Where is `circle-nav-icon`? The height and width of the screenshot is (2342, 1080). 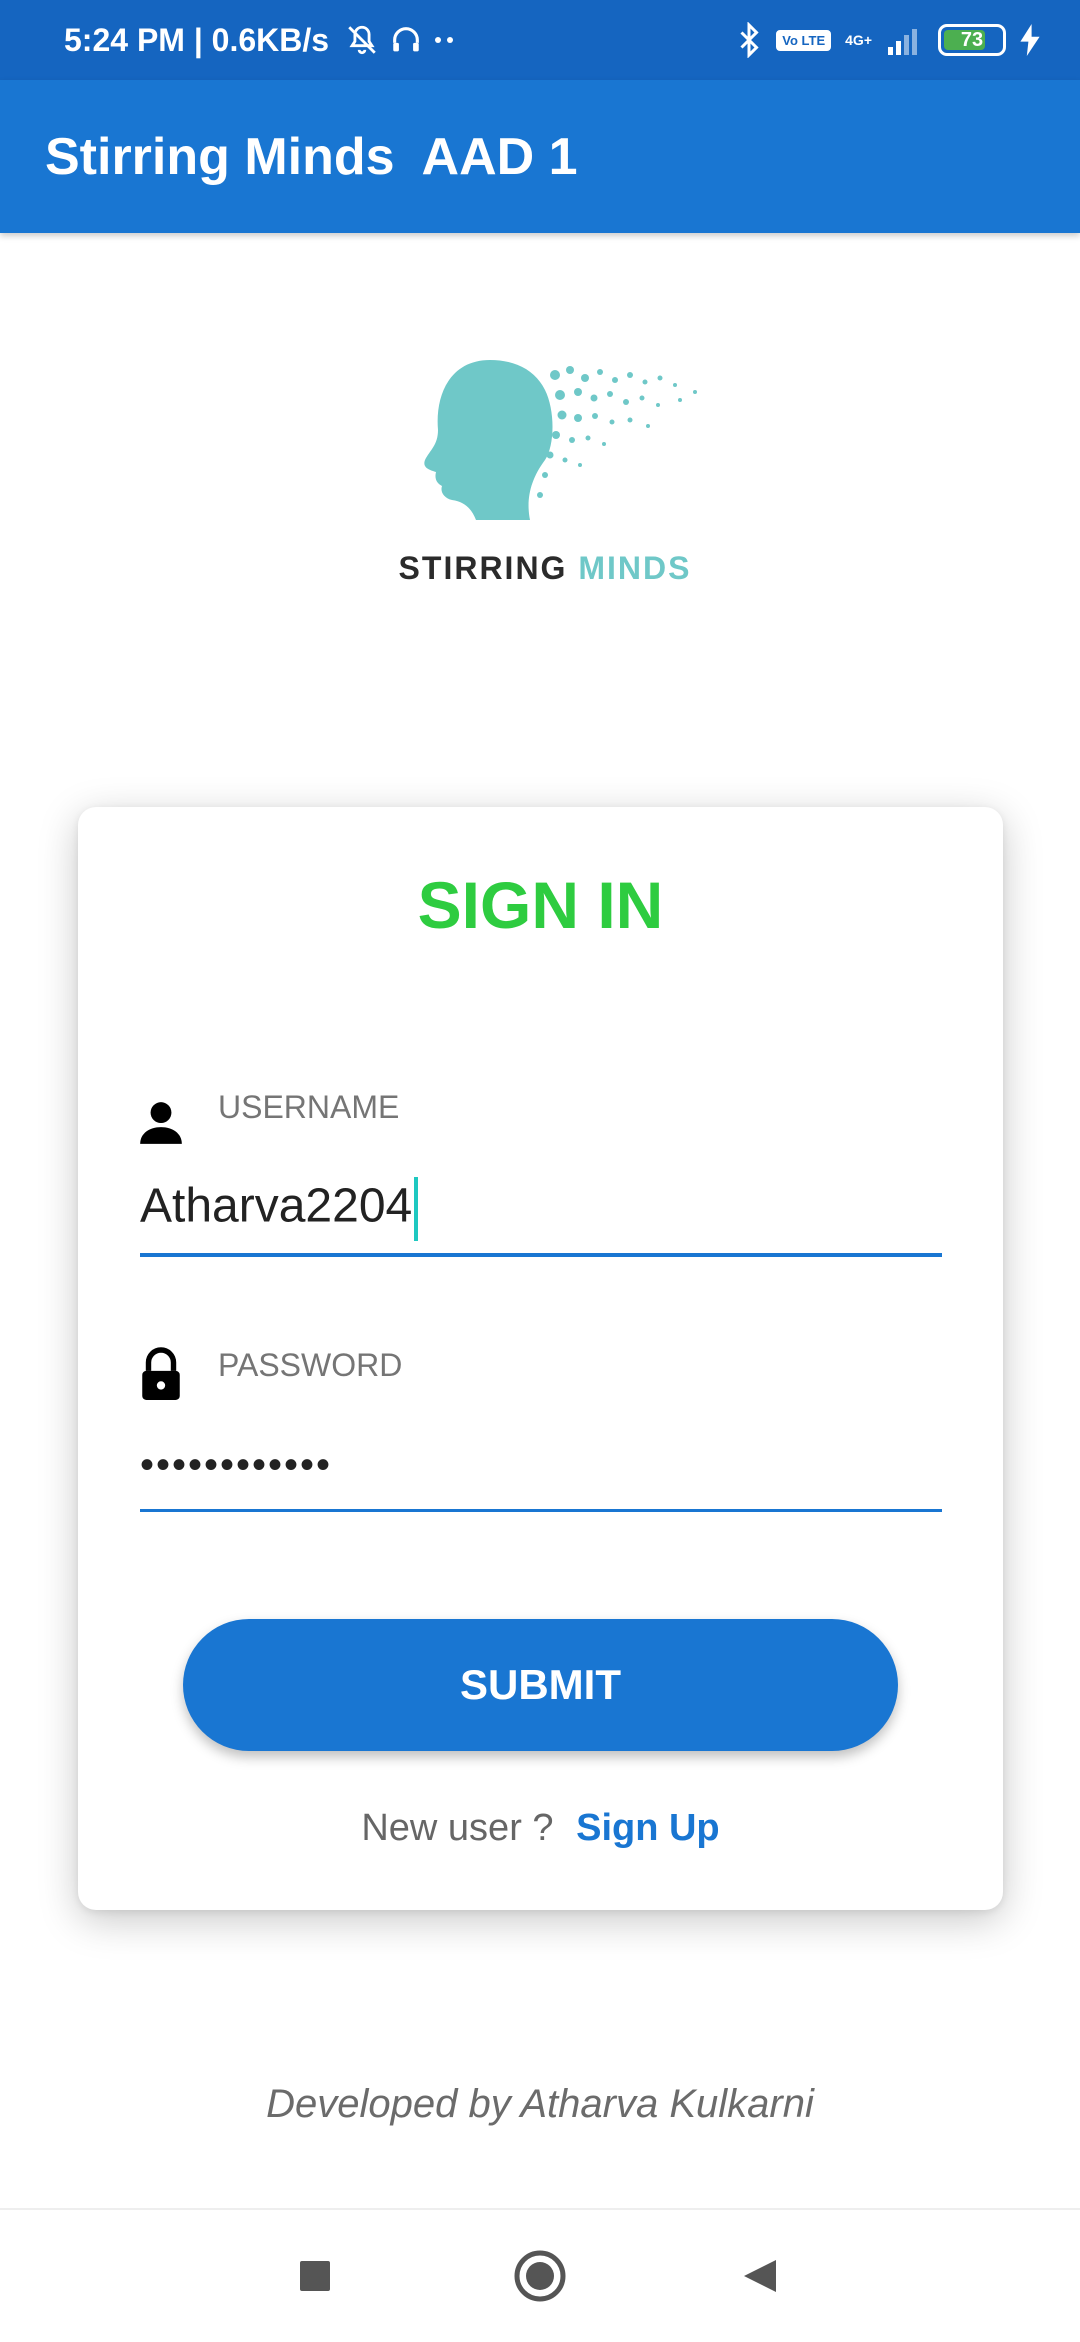 circle-nav-icon is located at coordinates (540, 2276).